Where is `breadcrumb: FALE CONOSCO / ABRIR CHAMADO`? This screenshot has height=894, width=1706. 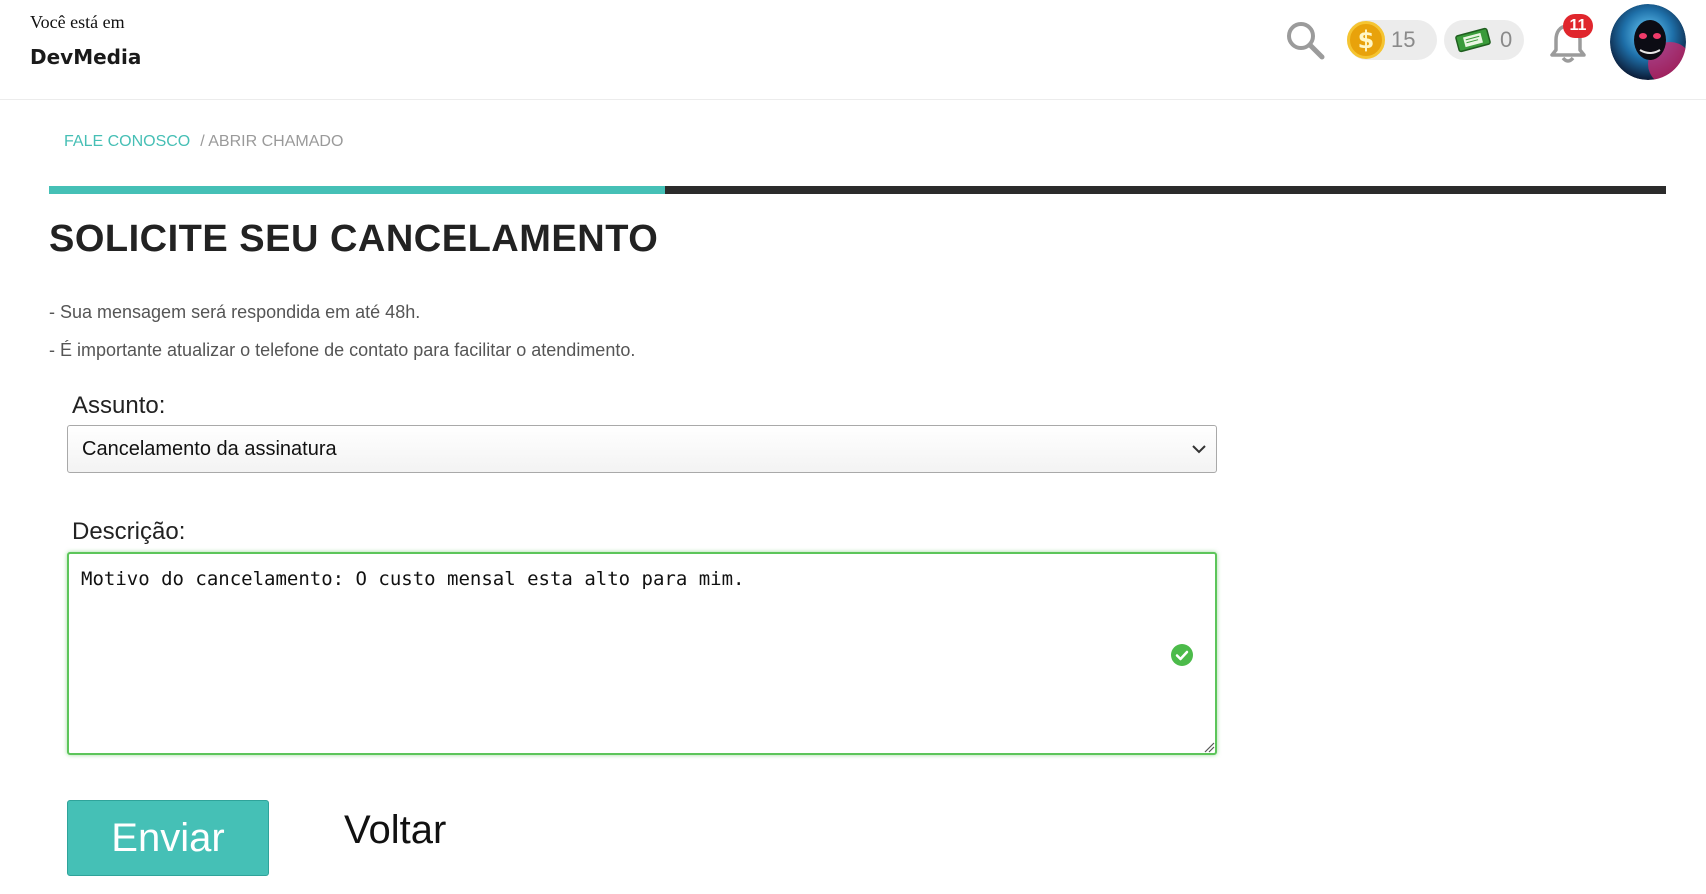 breadcrumb: FALE CONOSCO / ABRIR CHAMADO is located at coordinates (203, 142).